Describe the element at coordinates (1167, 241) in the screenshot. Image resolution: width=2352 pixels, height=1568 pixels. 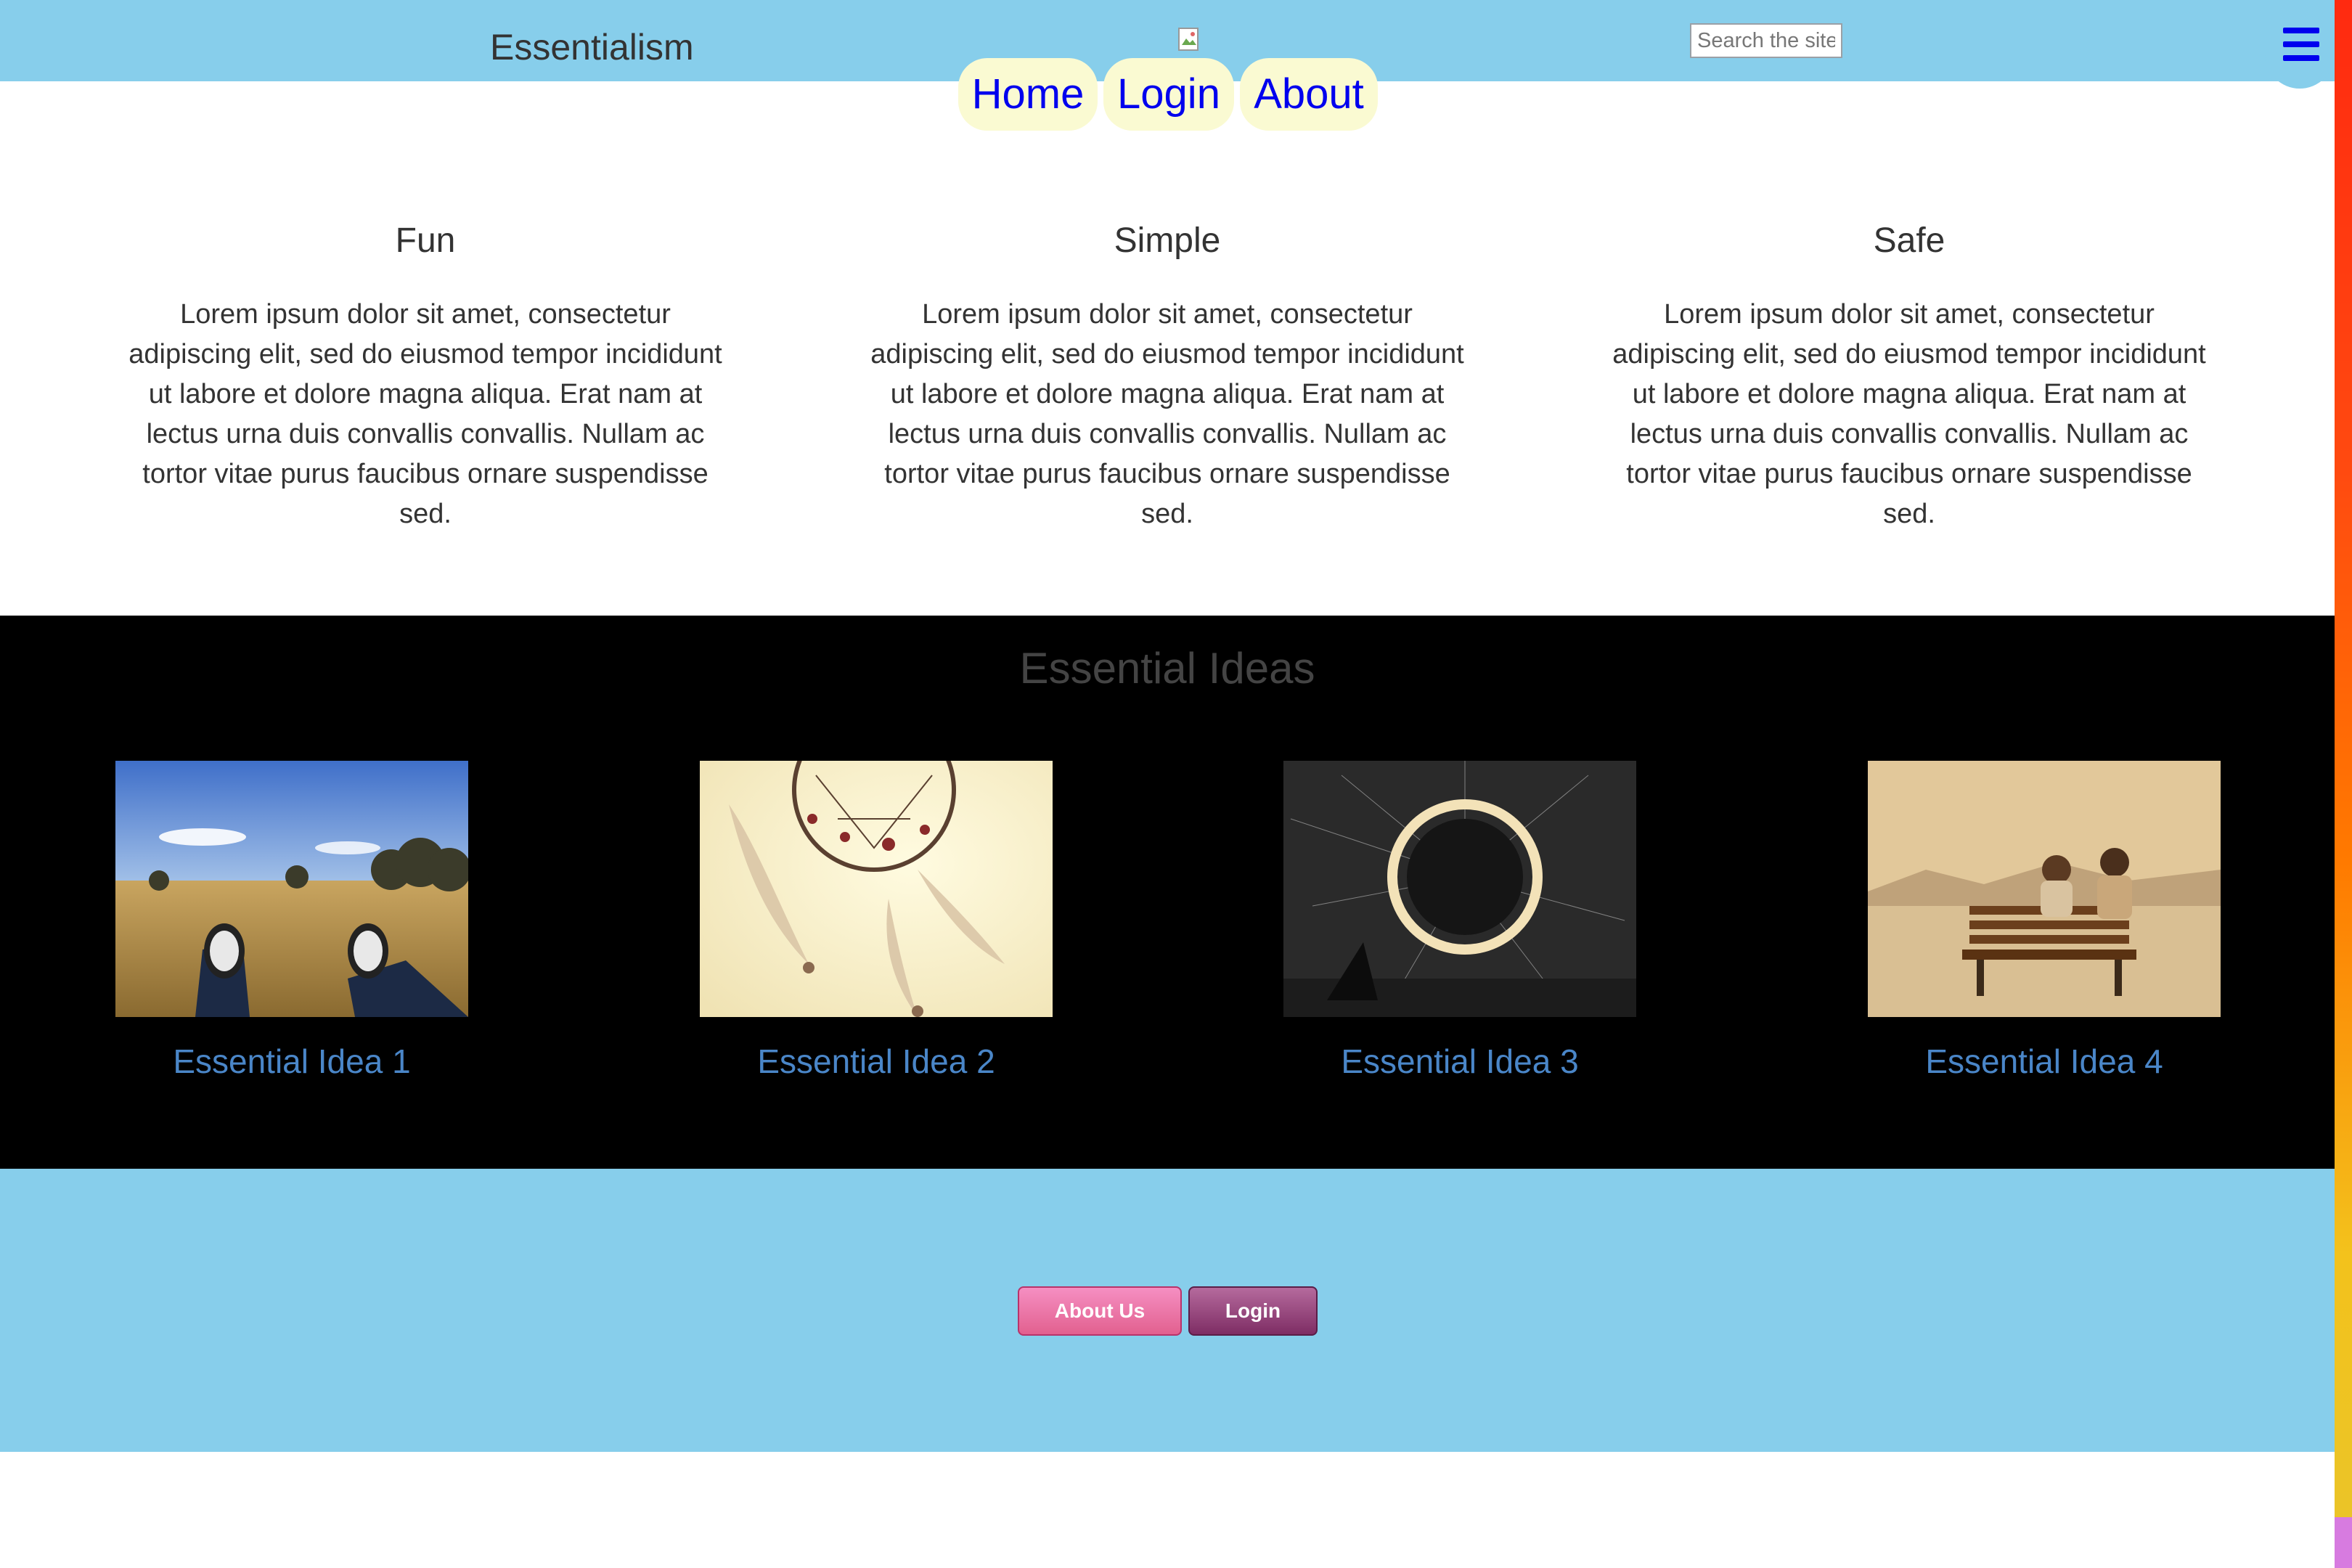
I see `feature-title: Simple` at that location.